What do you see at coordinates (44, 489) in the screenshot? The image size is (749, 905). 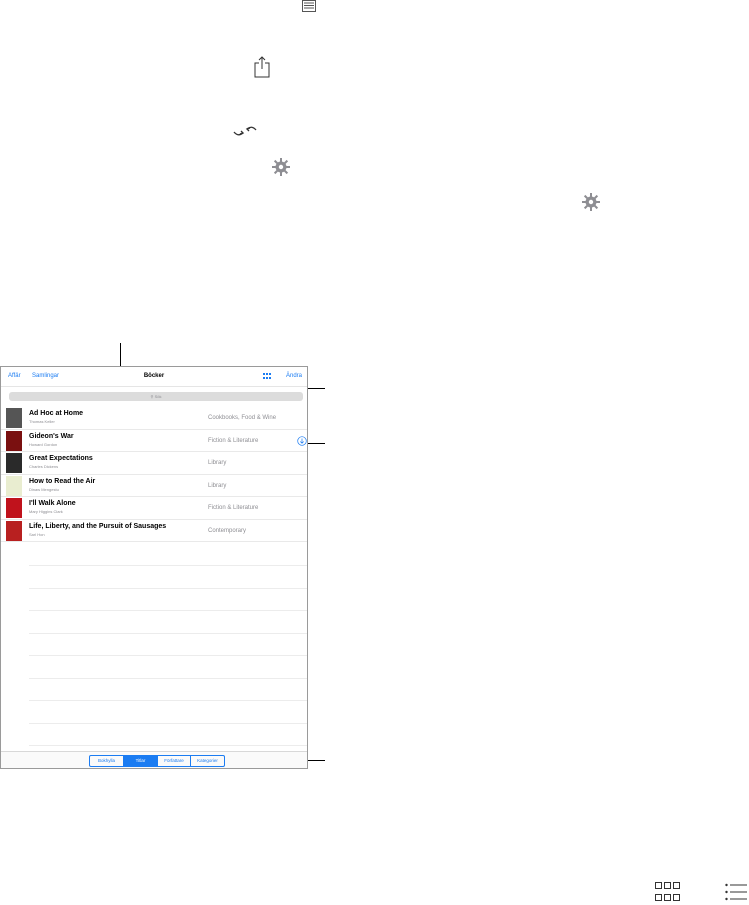 I see `book-author: Dinaw Mengestu` at bounding box center [44, 489].